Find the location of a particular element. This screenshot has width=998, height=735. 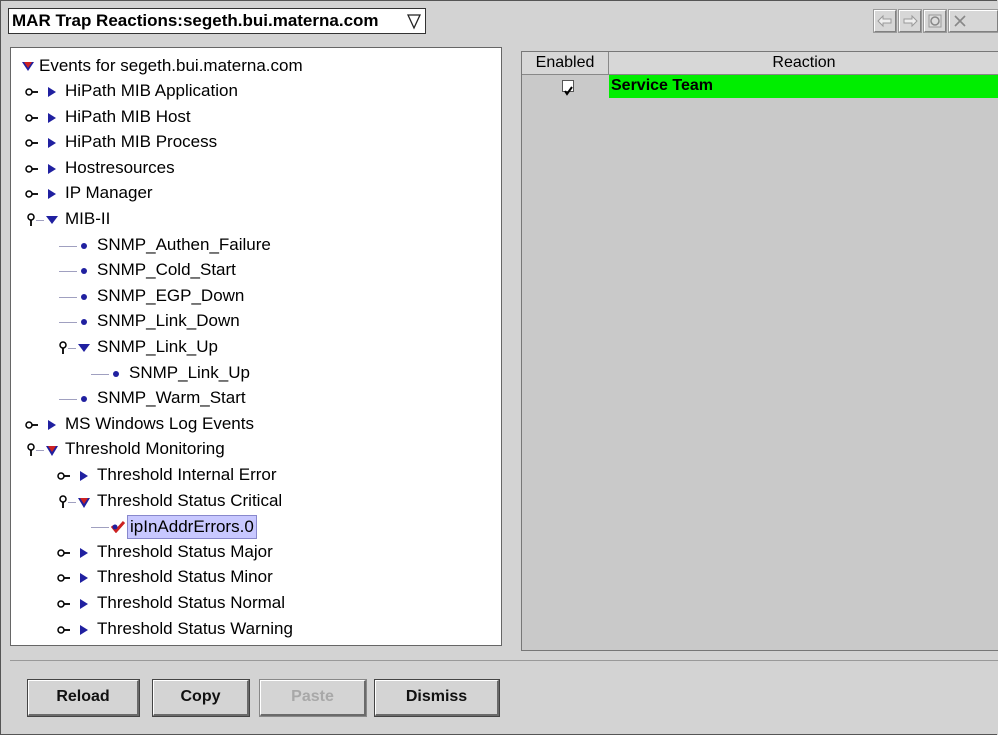

tree-node-label: SNMP_Warm_Start is located at coordinates (171, 397).